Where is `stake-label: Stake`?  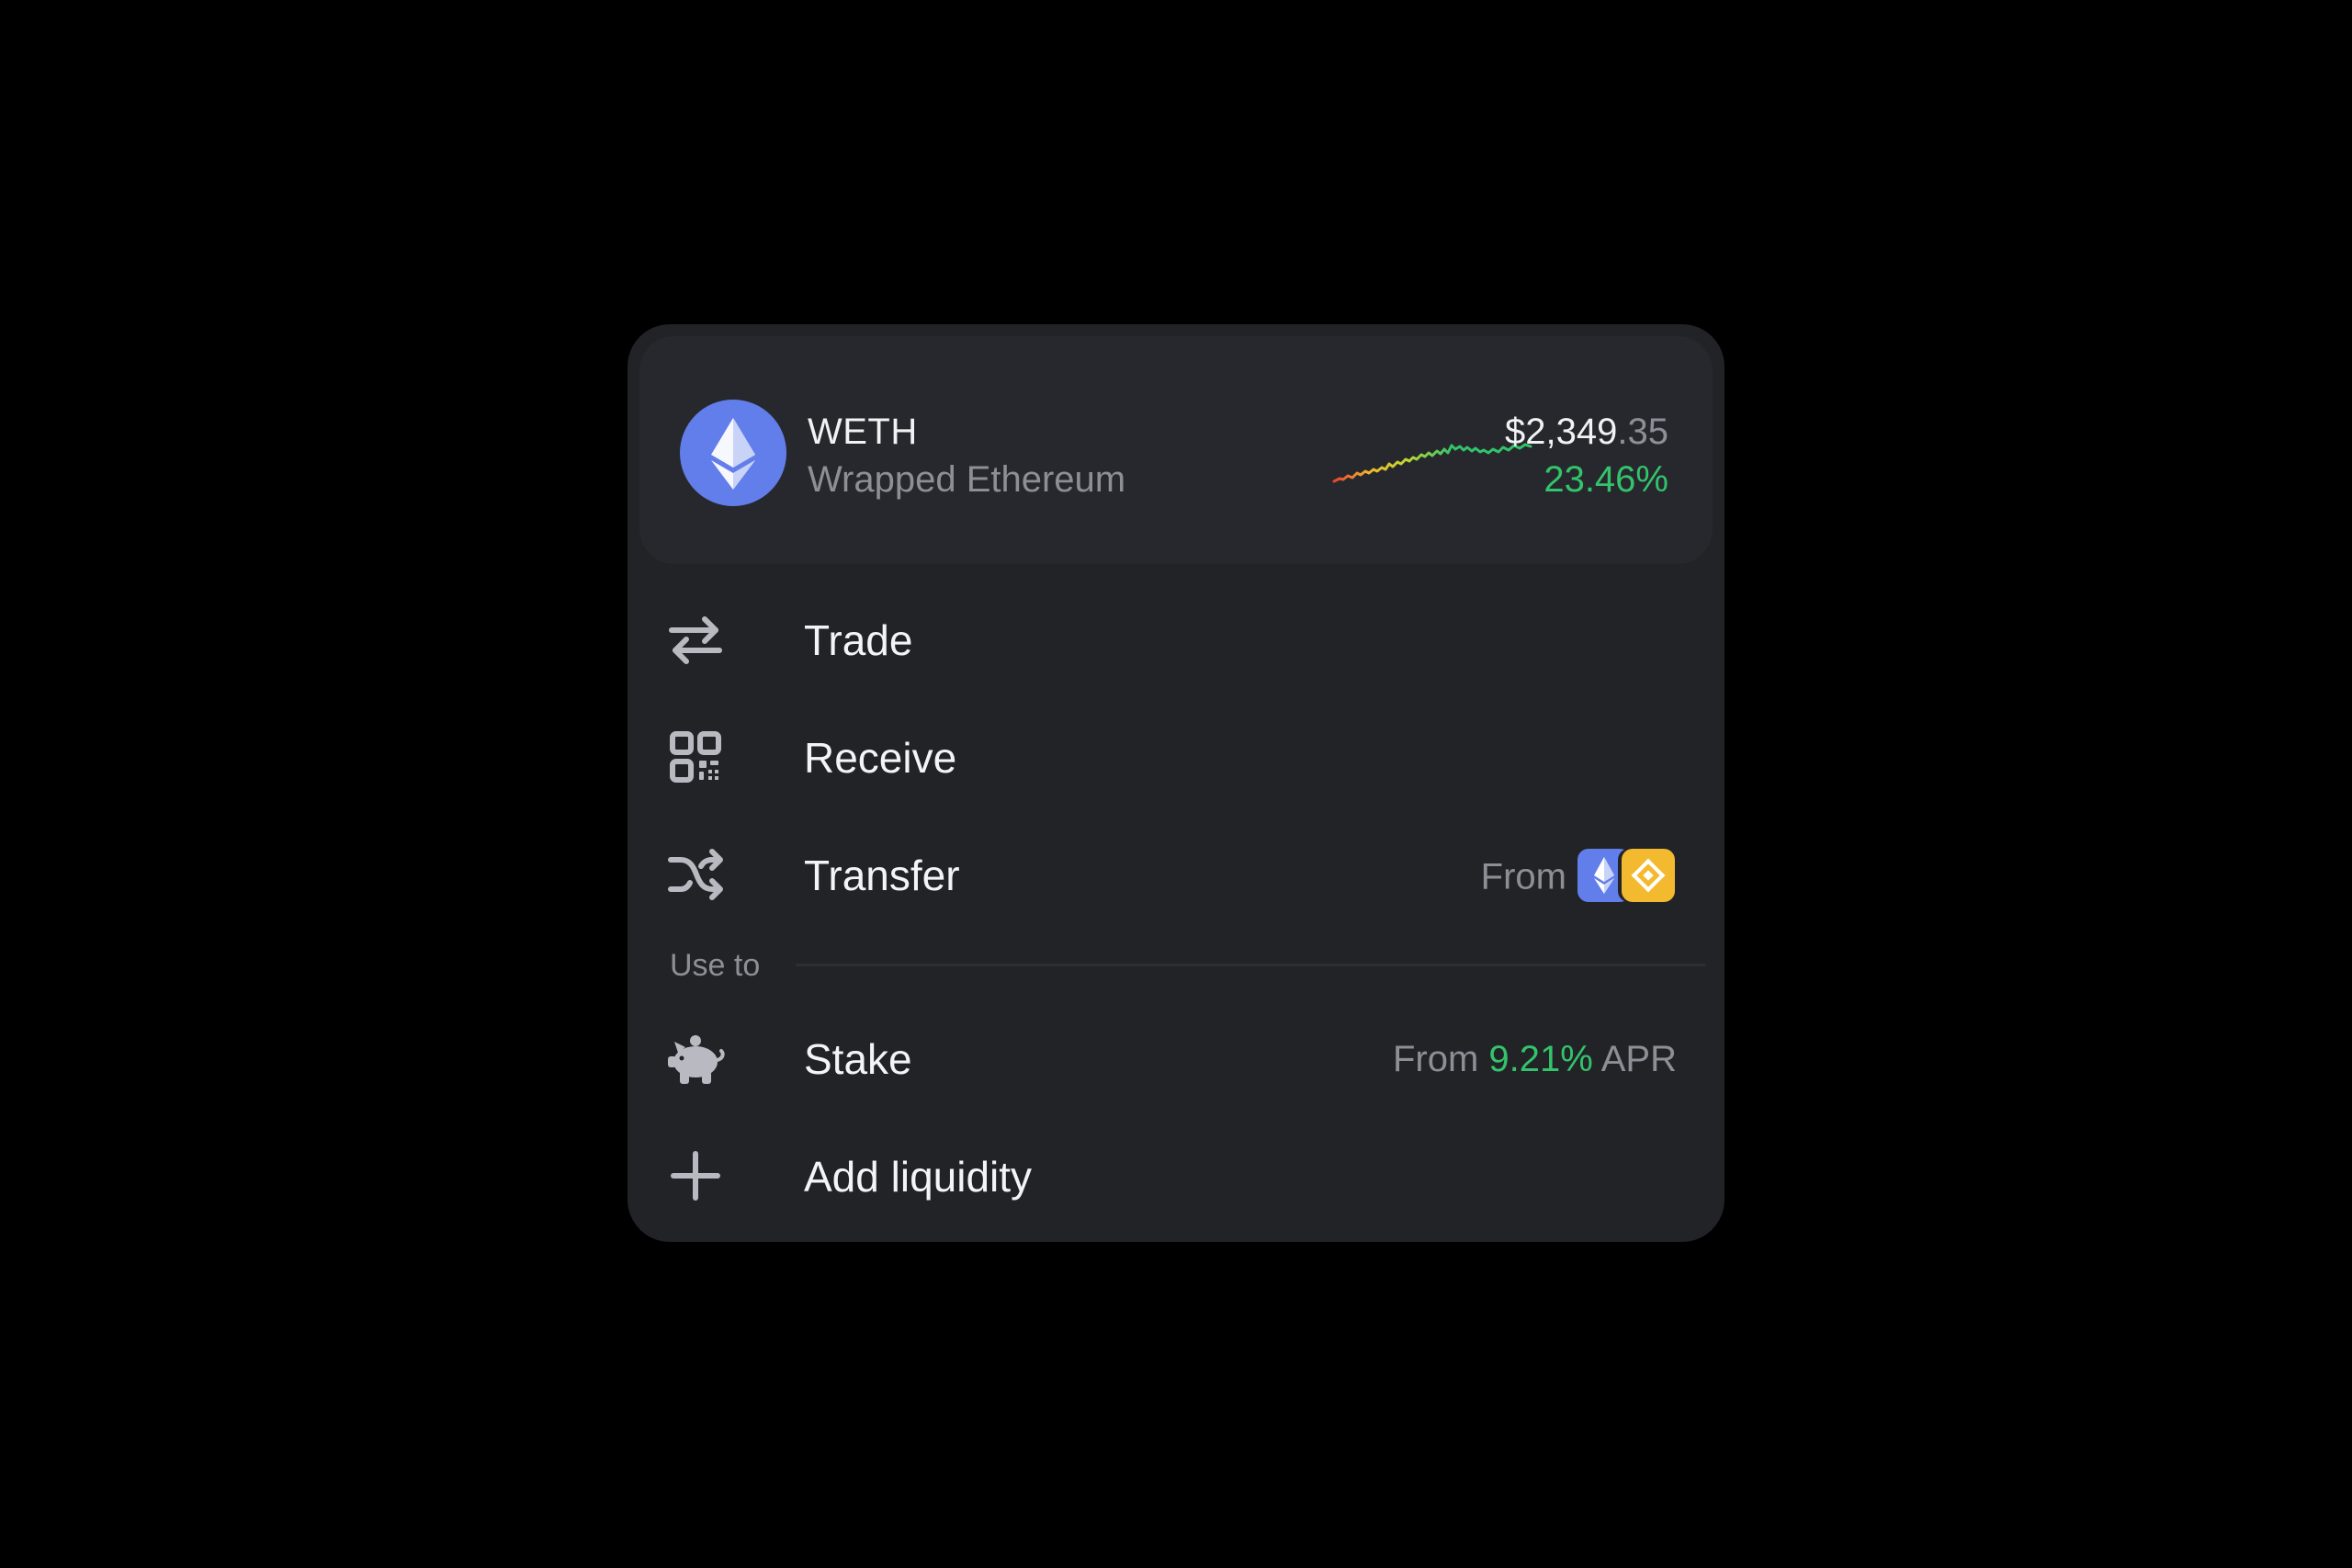 stake-label: Stake is located at coordinates (858, 1059).